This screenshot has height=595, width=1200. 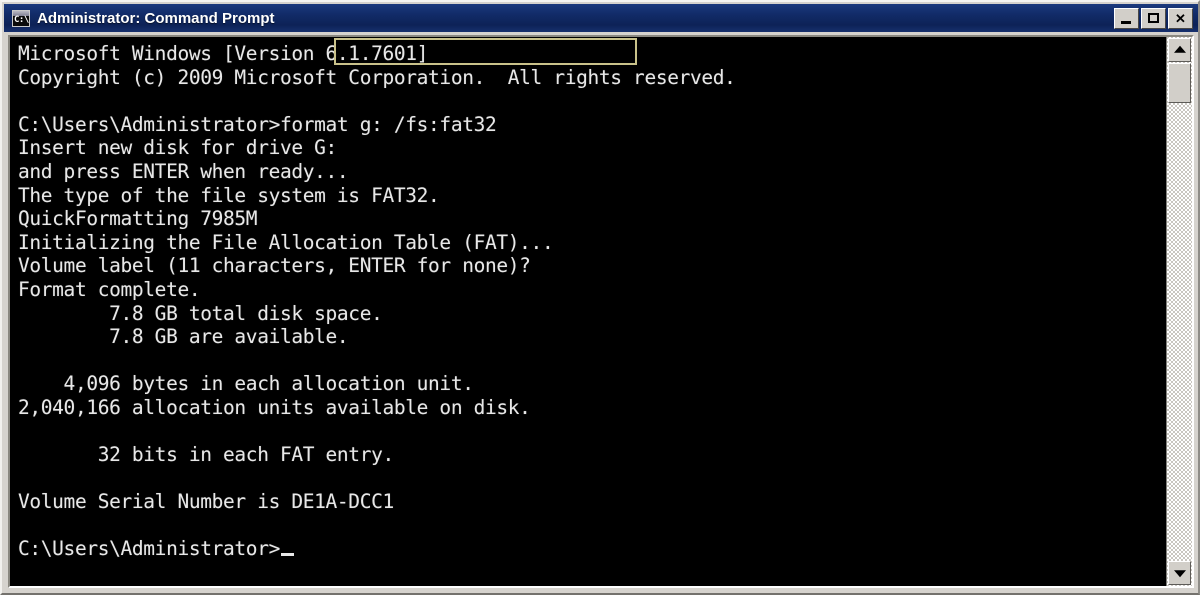 What do you see at coordinates (206, 502) in the screenshot?
I see `console-line: Volume Serial Number is DE1A-DCC1` at bounding box center [206, 502].